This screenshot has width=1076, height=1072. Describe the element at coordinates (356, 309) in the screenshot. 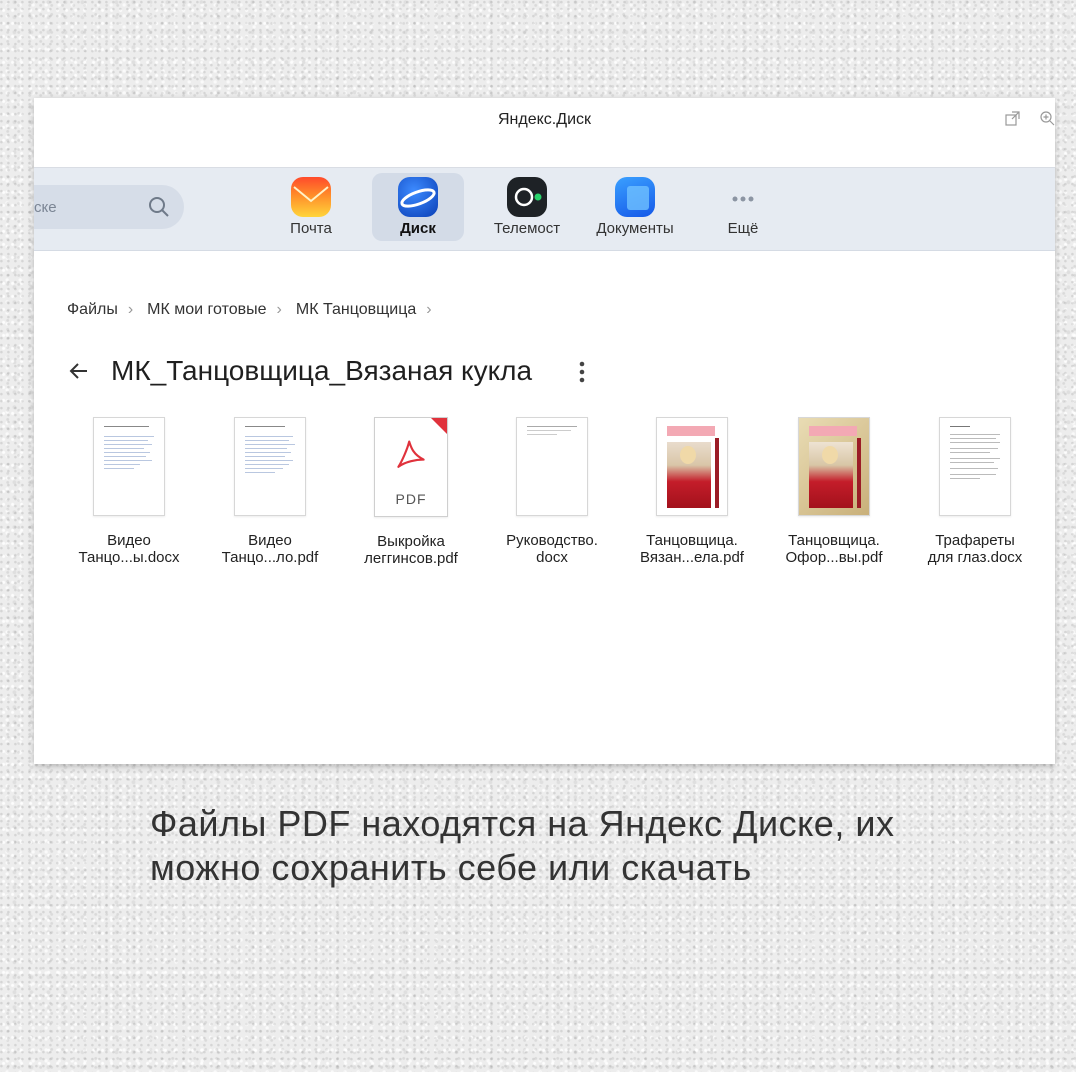

I see `breadcrumb-item-mk-dancer: МК Танцовщица` at that location.